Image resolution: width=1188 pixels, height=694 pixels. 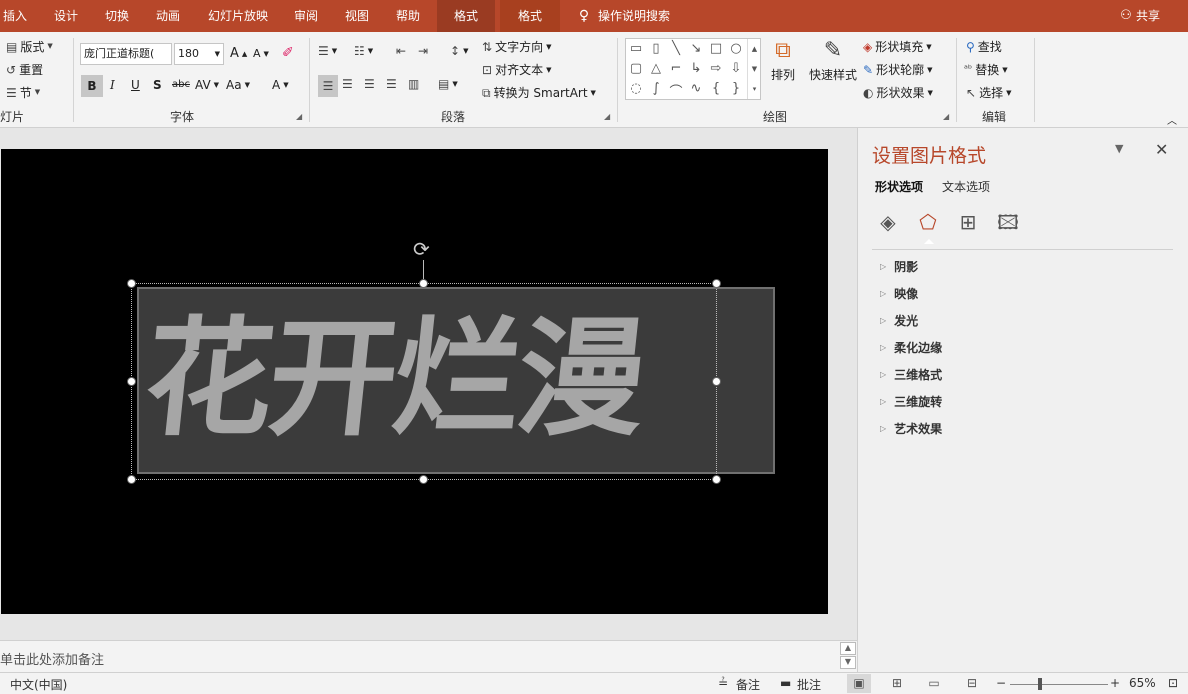 I want to click on arc-shape-icon: ⌒, so click(x=676, y=90).